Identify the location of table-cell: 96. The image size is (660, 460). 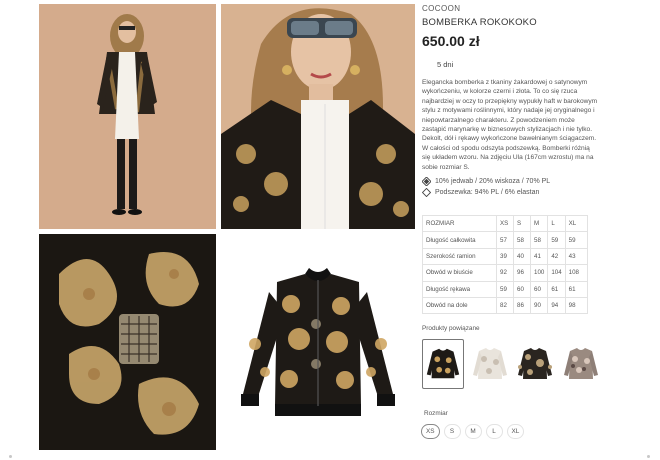
(522, 273).